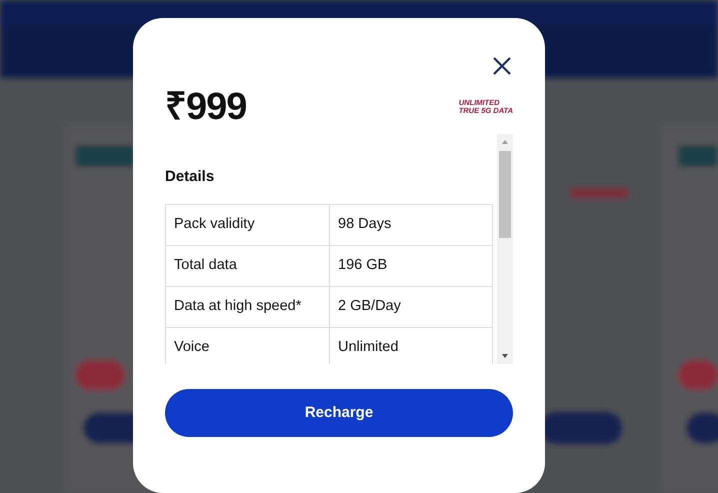  Describe the element at coordinates (505, 356) in the screenshot. I see `scroll-down-icon` at that location.